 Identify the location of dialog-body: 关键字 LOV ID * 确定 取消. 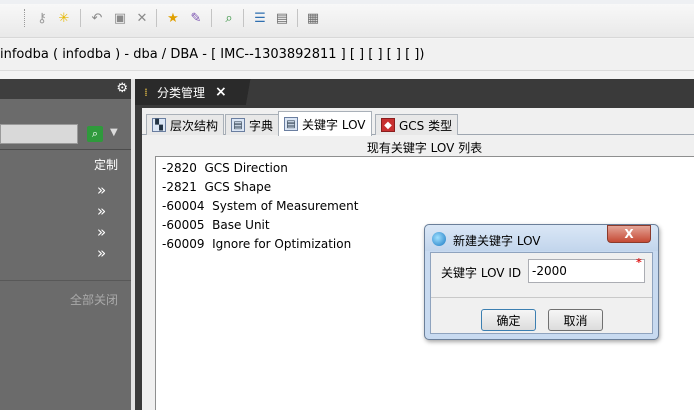
(541, 293).